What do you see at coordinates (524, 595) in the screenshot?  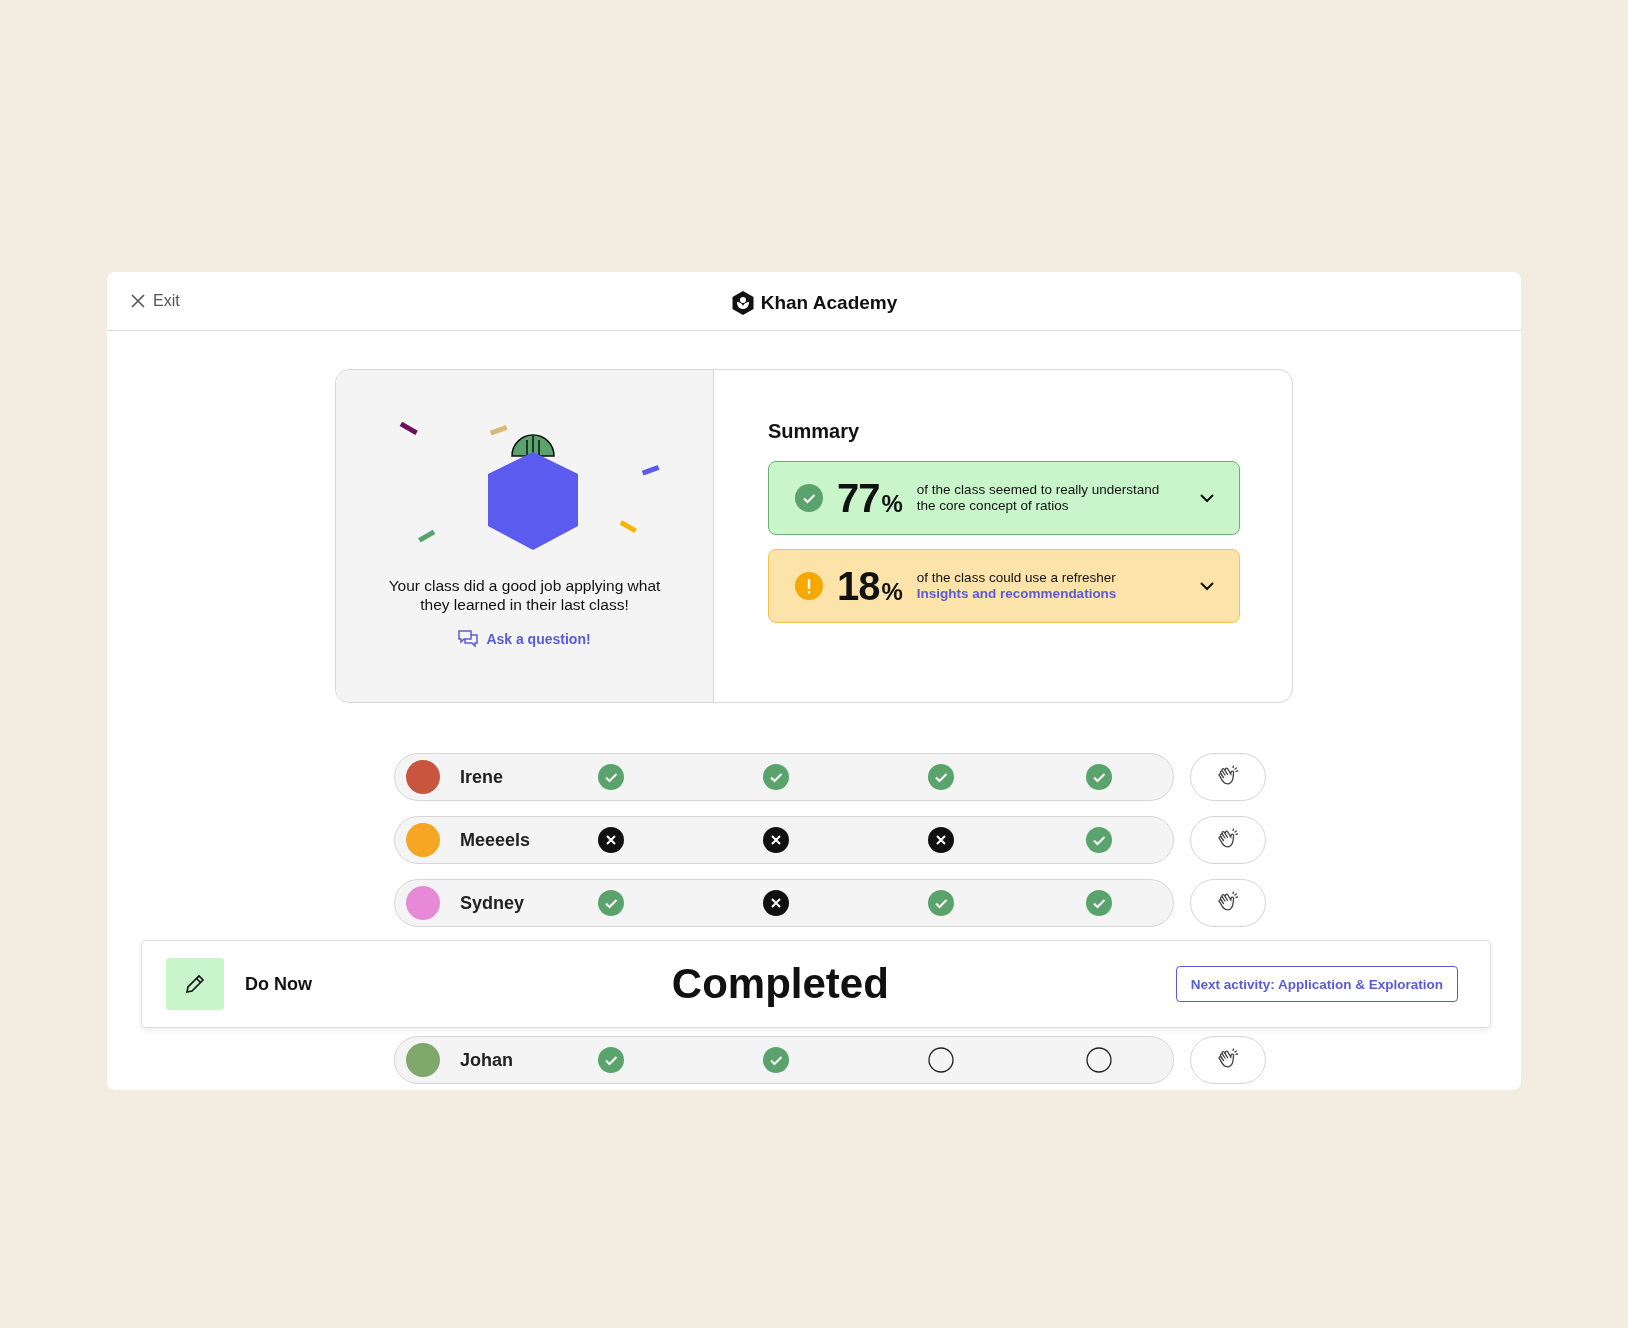 I see `celebration-message: Your class did a good job applying what they learned in their last class!` at bounding box center [524, 595].